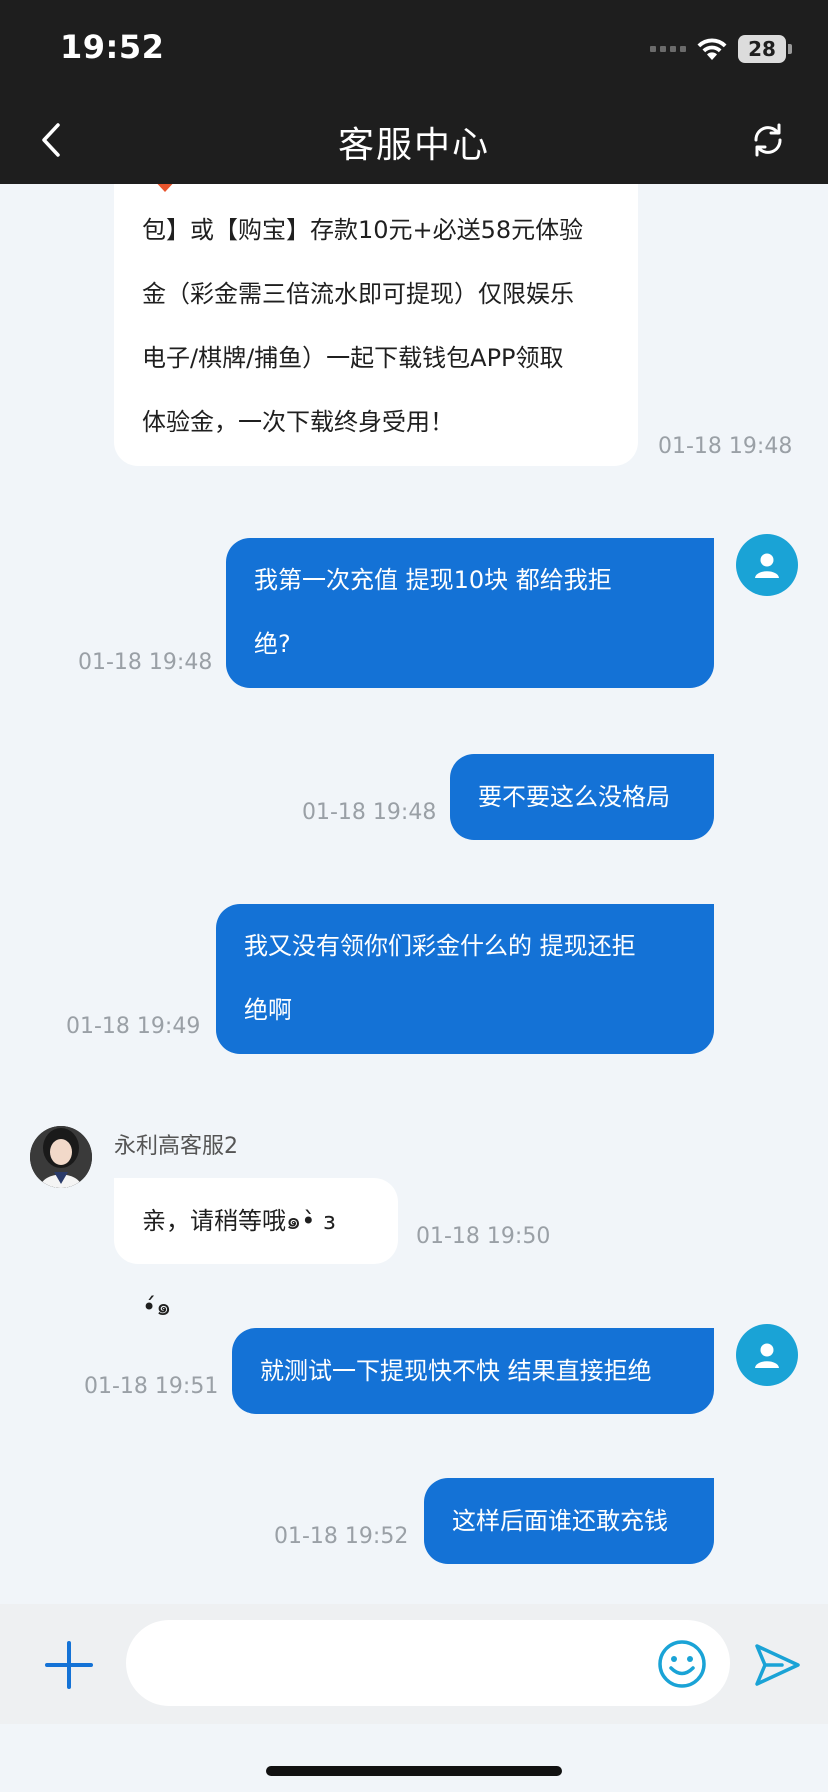 This screenshot has width=828, height=1792. I want to click on home-indicator, so click(414, 1771).